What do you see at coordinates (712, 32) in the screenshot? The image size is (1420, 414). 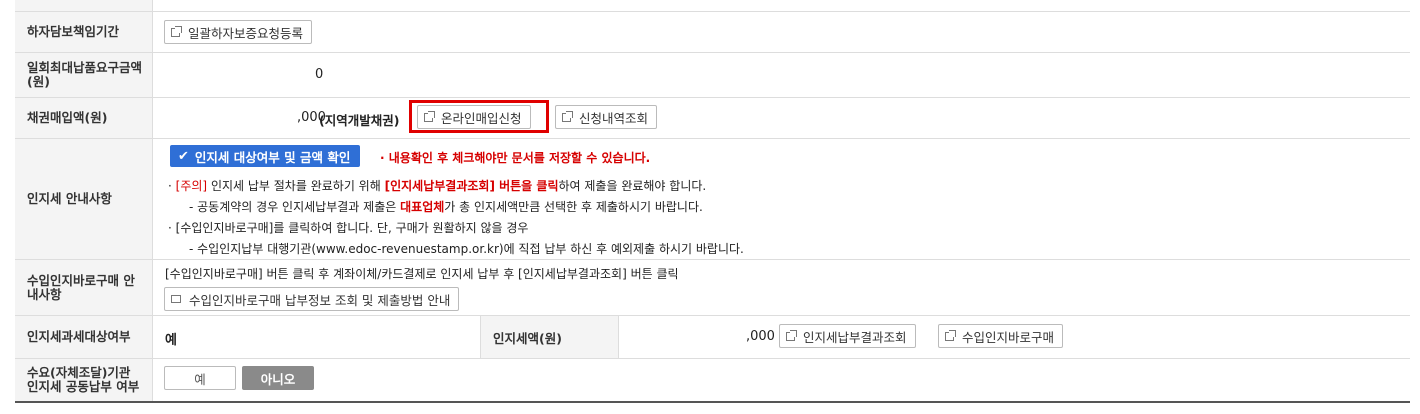 I see `row-defect-warranty: 하자담보책임기간 일괄하자보증요청등록` at bounding box center [712, 32].